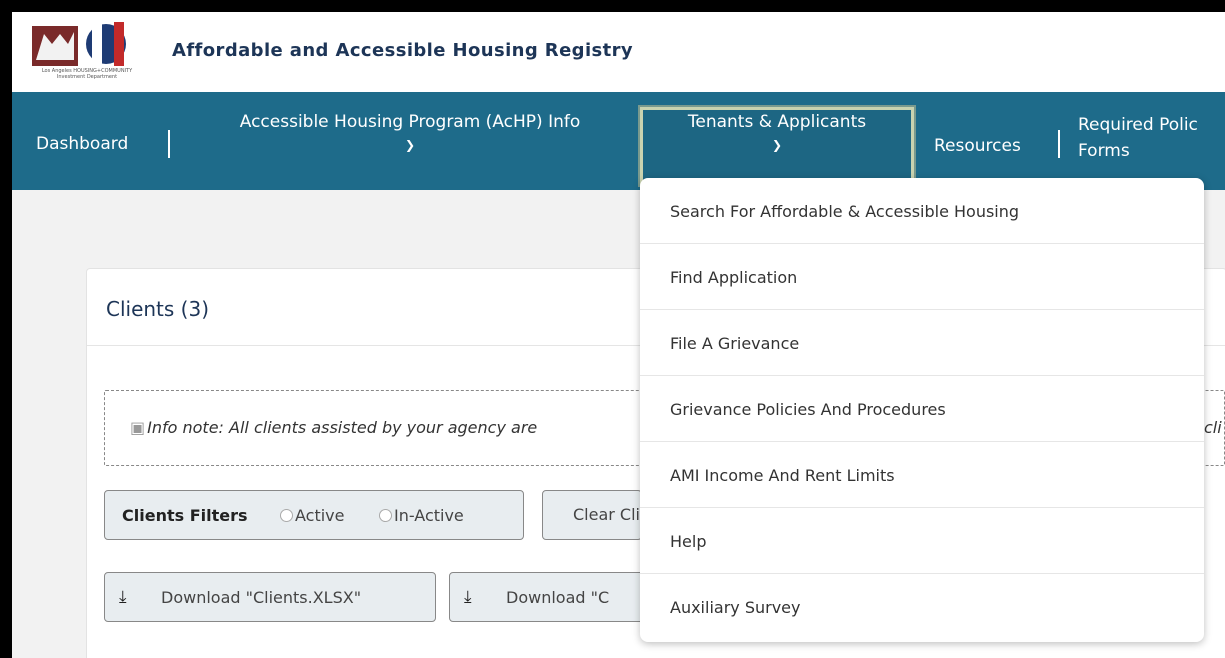  I want to click on download-other-label: Download "C, so click(558, 597).